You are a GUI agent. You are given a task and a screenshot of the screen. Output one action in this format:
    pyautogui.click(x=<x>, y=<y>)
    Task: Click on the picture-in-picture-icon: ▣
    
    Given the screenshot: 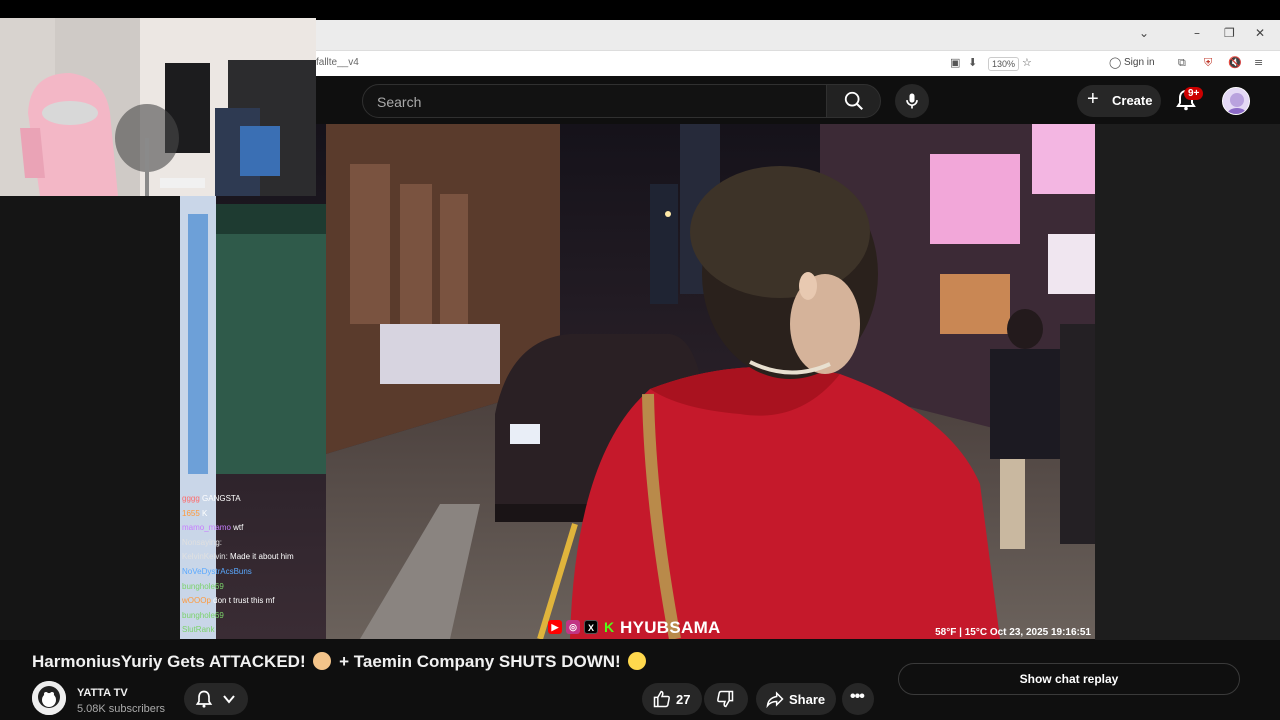 What is the action you would take?
    pyautogui.click(x=955, y=62)
    